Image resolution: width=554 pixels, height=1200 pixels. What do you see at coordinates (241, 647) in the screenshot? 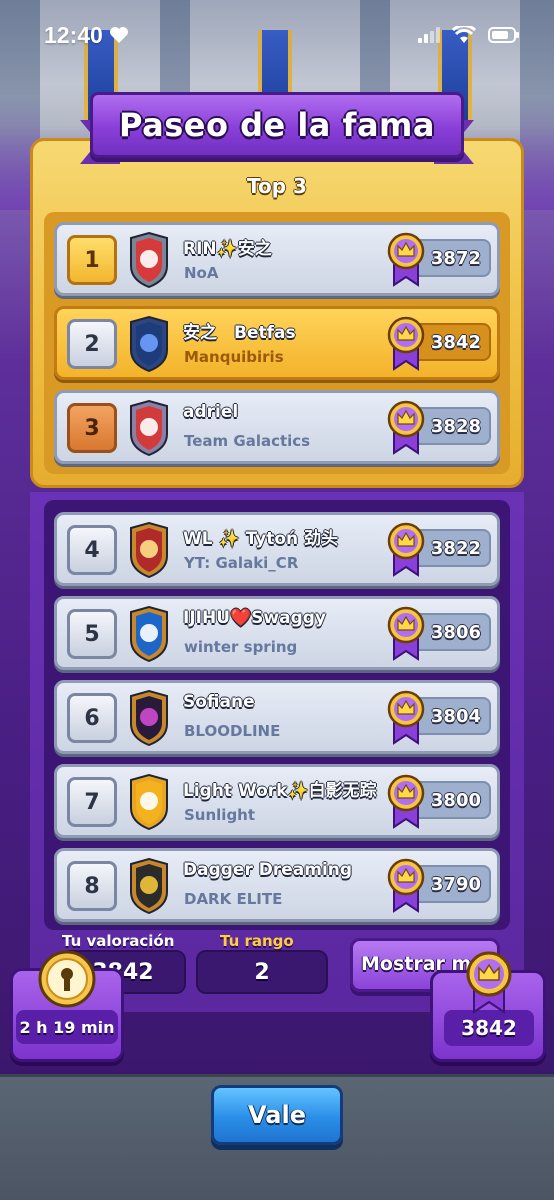
I see `clan-name: winter spring` at bounding box center [241, 647].